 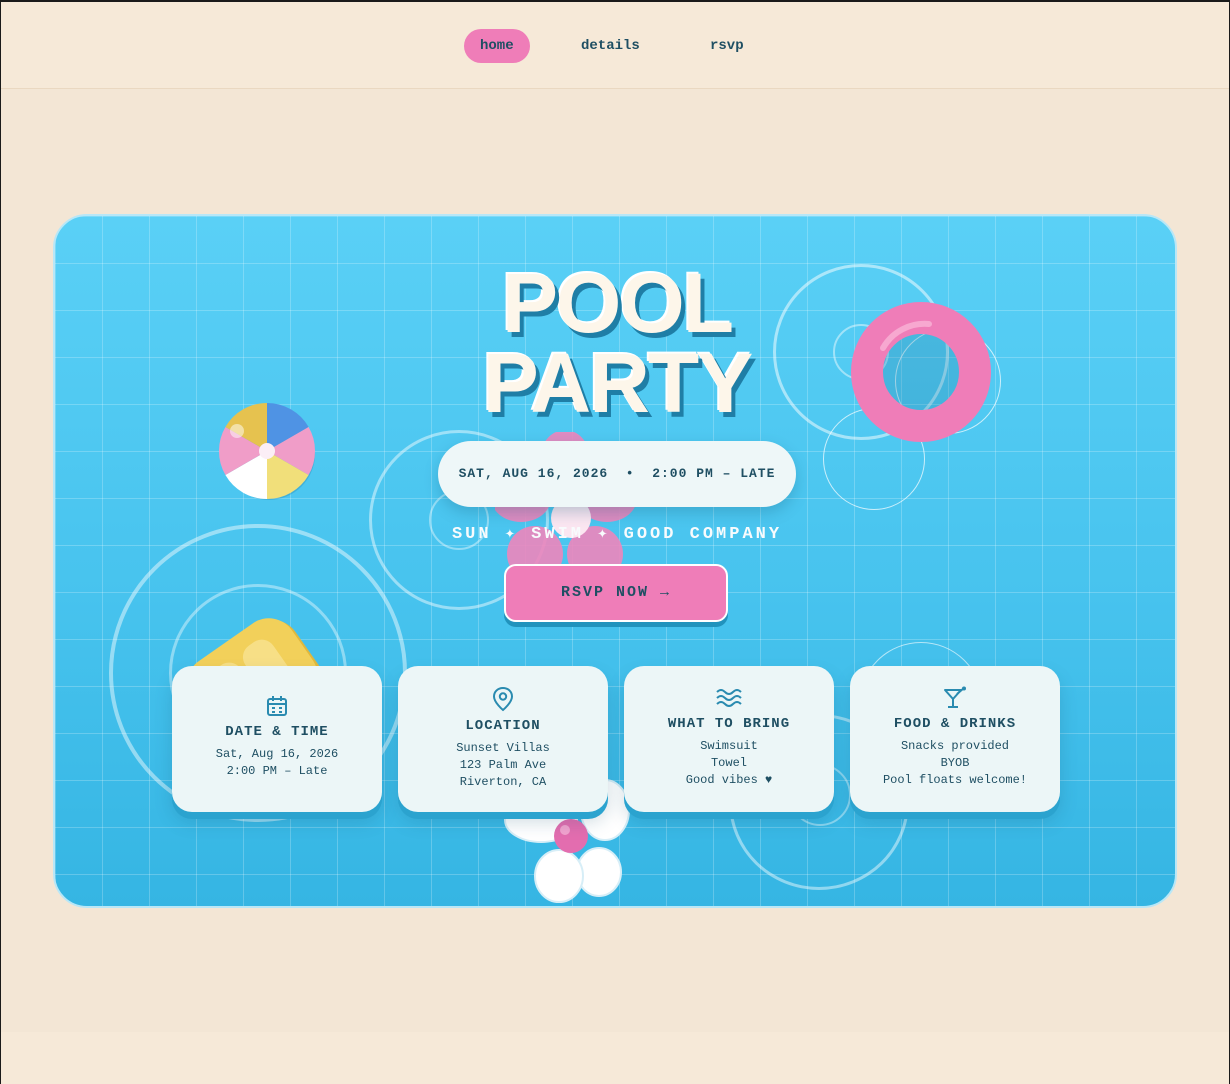 I want to click on card-line: Sat, Aug 16, 2026, so click(x=277, y=754).